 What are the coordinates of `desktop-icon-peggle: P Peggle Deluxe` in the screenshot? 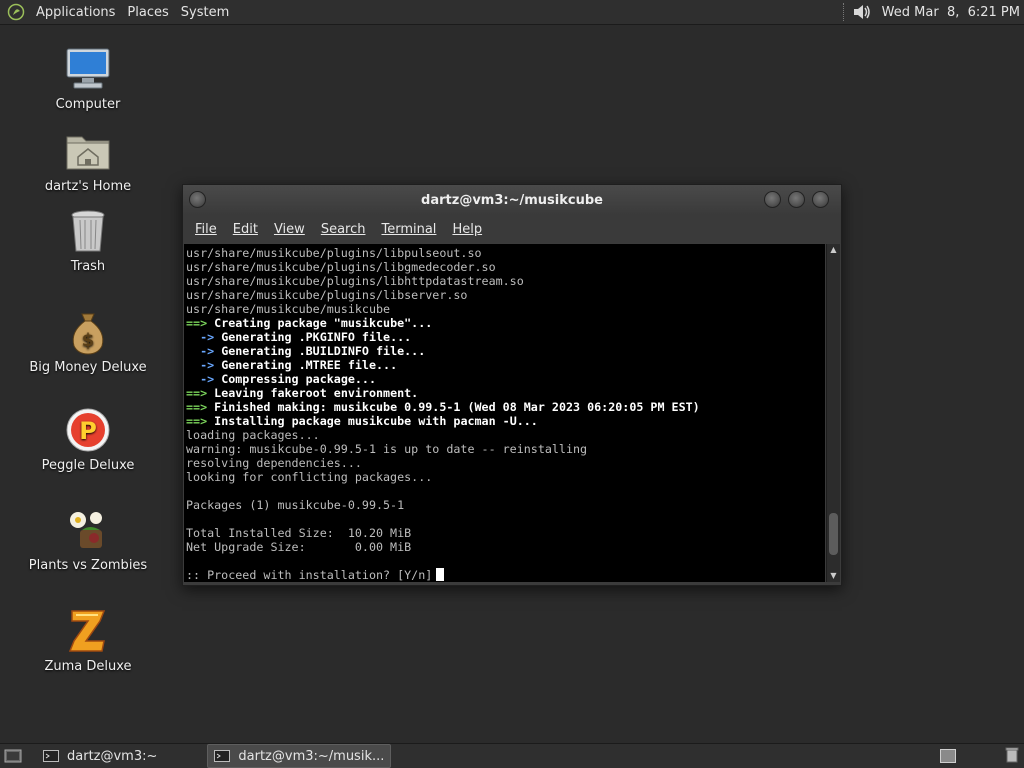 It's located at (88, 439).